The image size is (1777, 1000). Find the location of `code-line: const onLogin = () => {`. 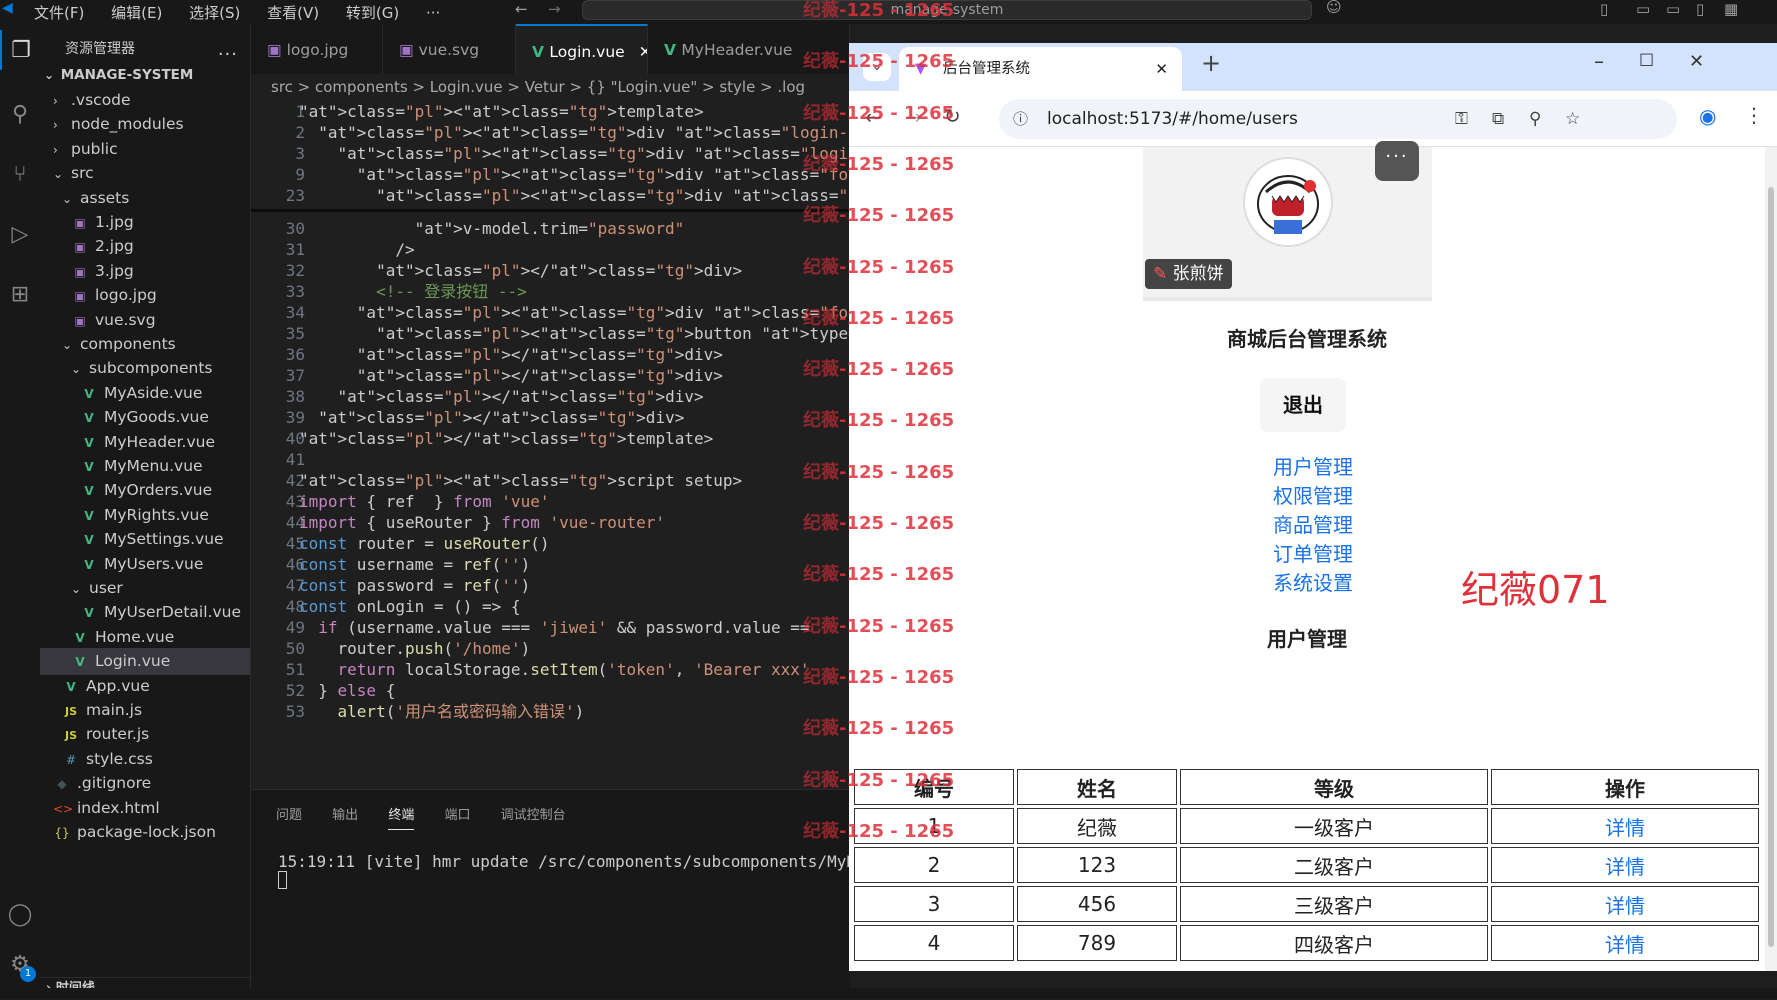

code-line: const onLogin = () => { is located at coordinates (410, 607).